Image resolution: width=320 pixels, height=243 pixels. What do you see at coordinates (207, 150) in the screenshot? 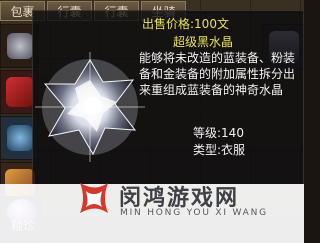
I see `type-label: 类型:` at bounding box center [207, 150].